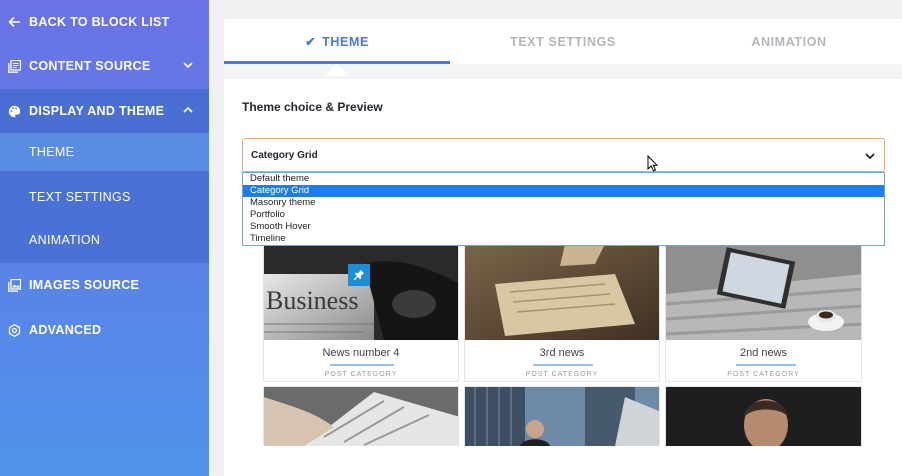 Image resolution: width=902 pixels, height=476 pixels. I want to click on option-smooth-hover: Smooth Hover, so click(563, 227).